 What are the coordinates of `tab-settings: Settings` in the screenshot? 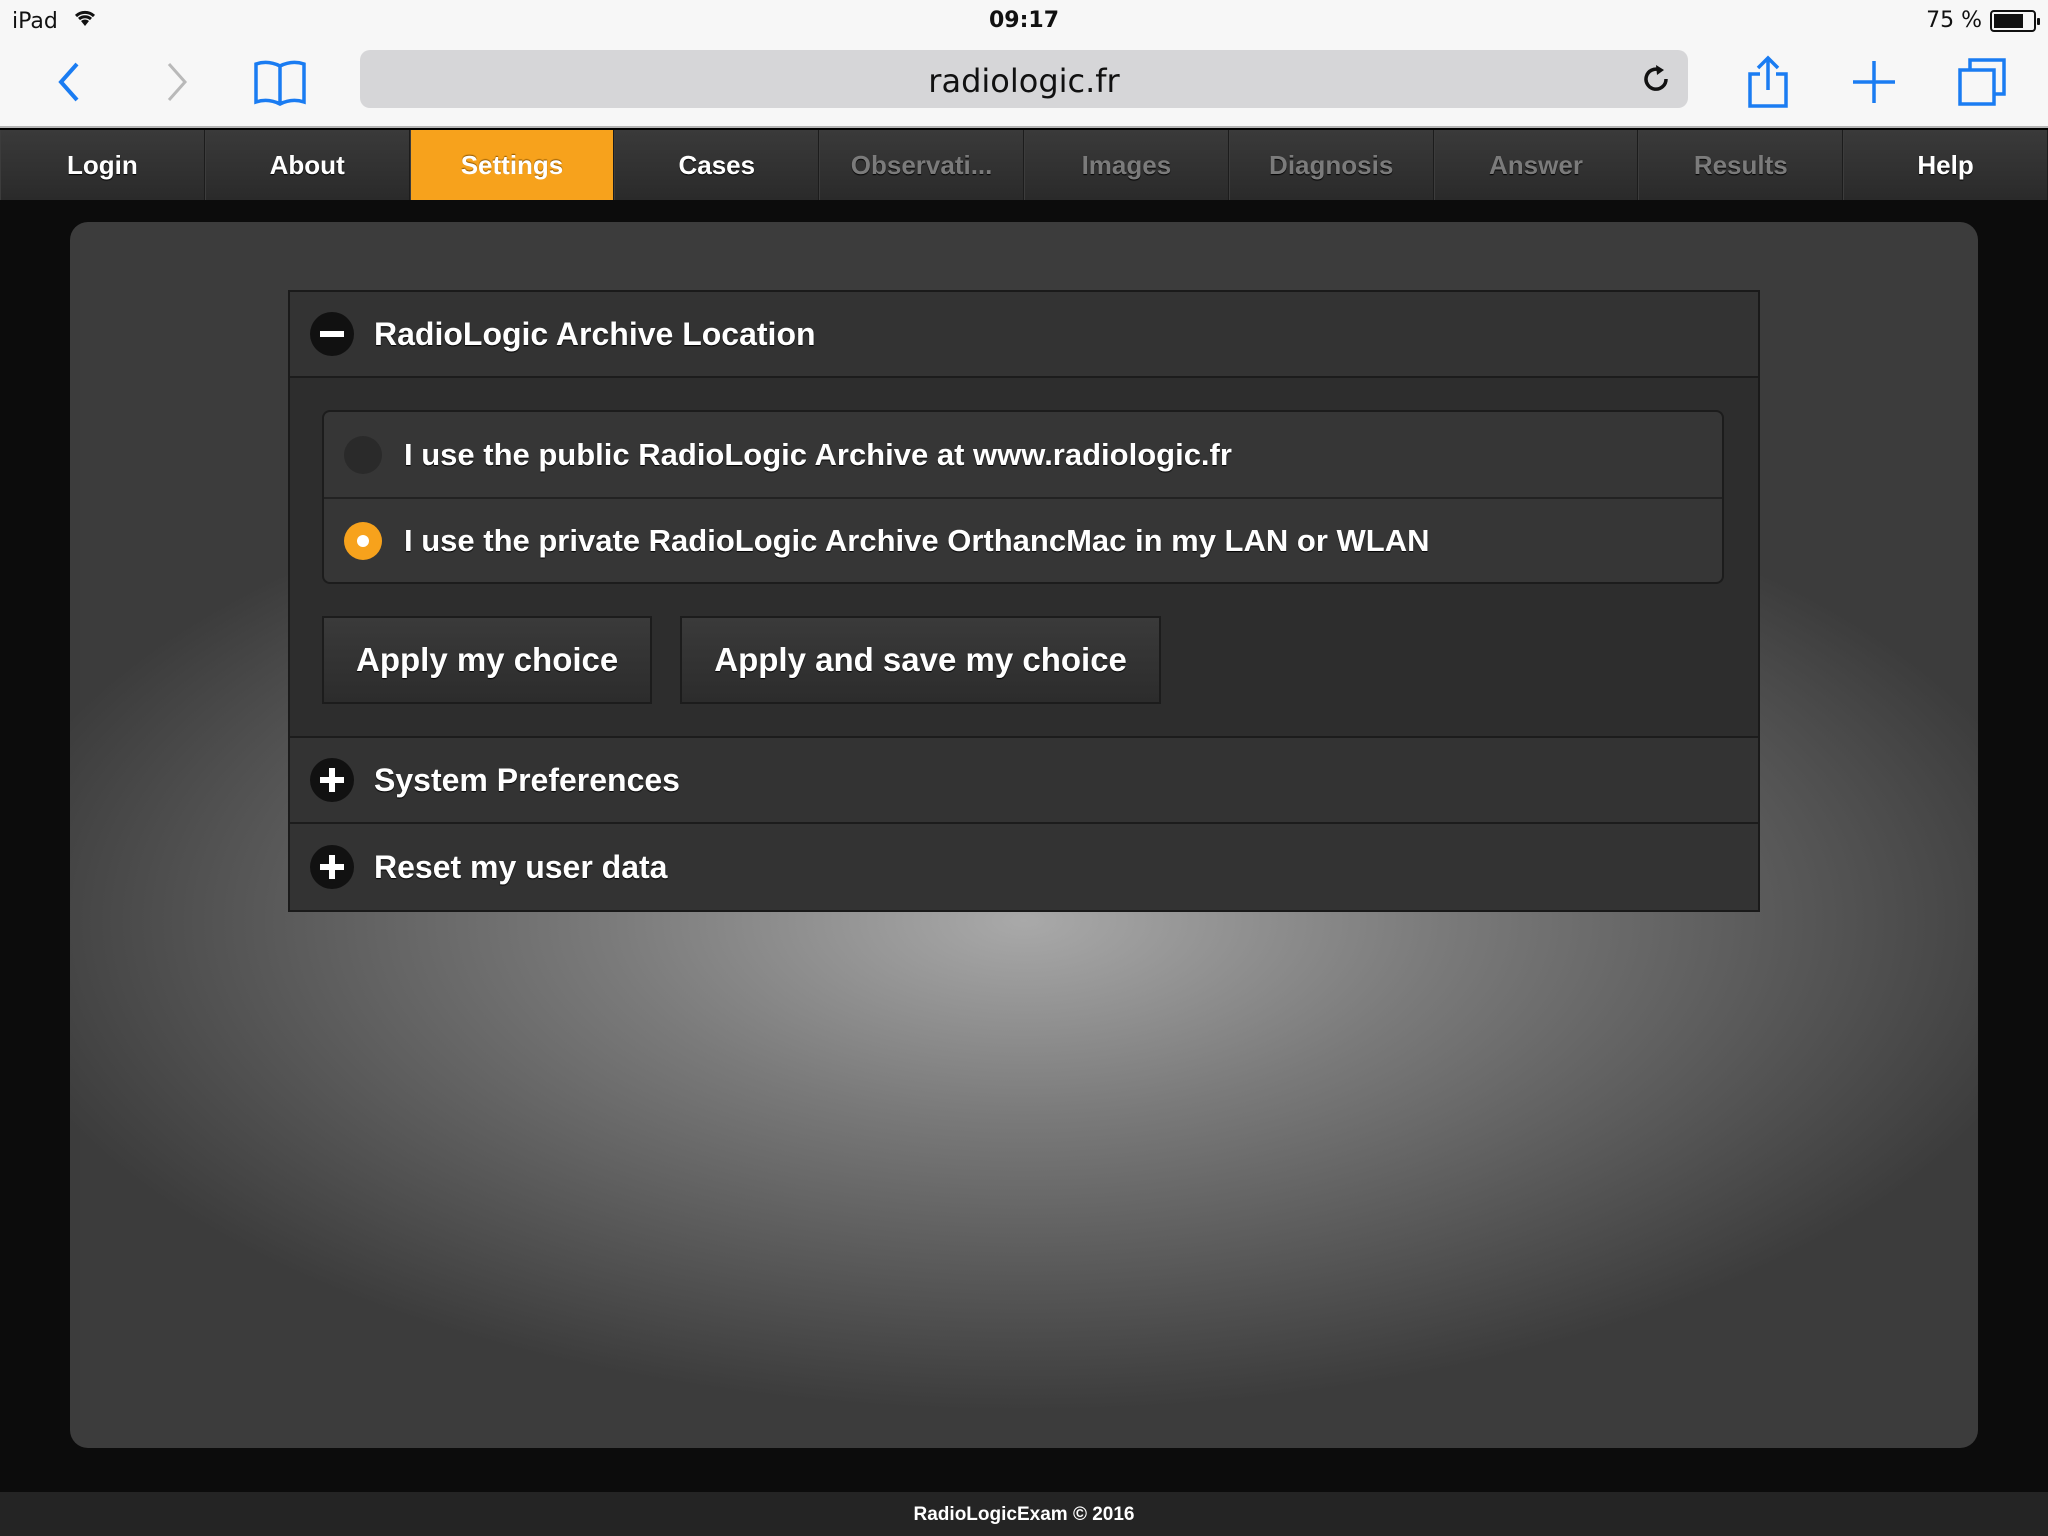 It's located at (512, 165).